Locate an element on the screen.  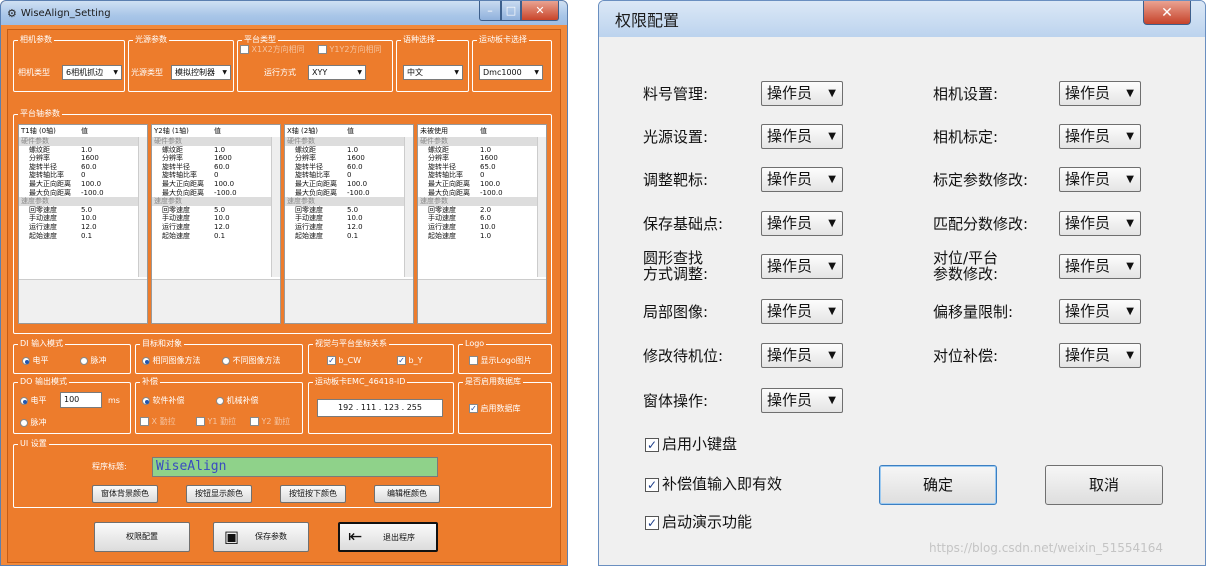
di-level-radio: 电平 is located at coordinates (35, 361).